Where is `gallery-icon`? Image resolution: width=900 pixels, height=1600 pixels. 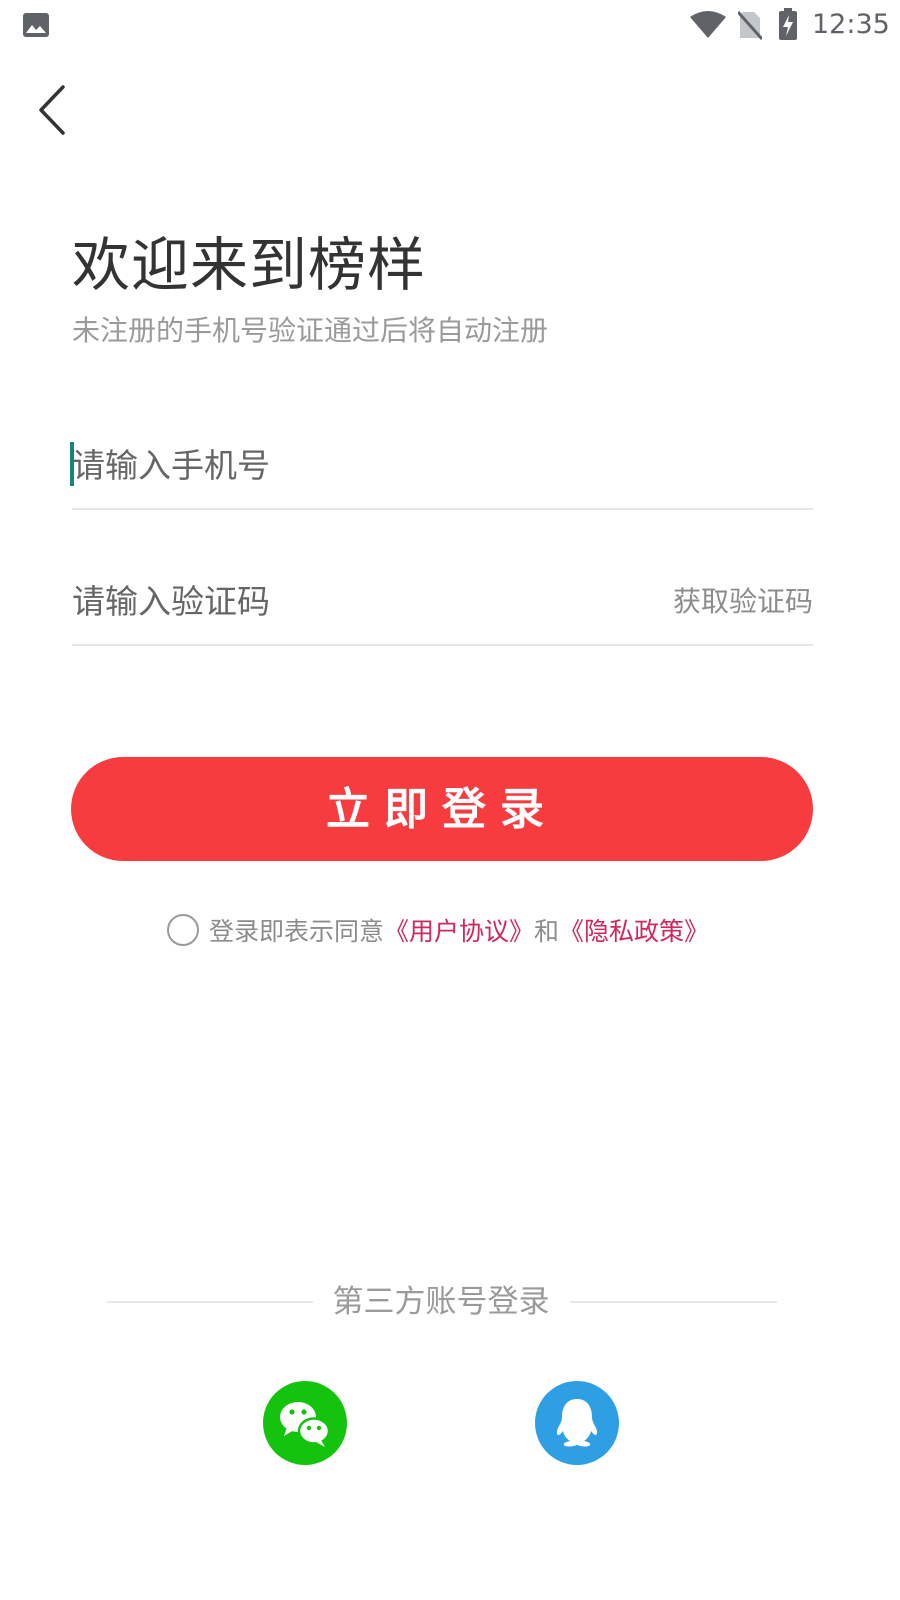
gallery-icon is located at coordinates (36, 25).